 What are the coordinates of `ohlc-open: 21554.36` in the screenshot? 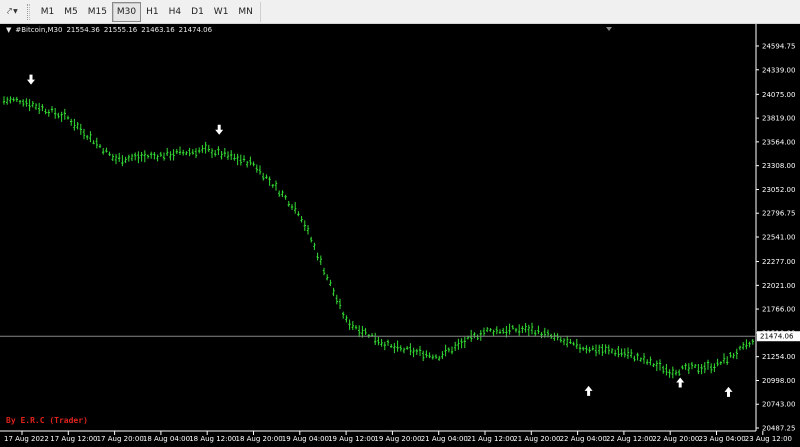 It's located at (83, 30).